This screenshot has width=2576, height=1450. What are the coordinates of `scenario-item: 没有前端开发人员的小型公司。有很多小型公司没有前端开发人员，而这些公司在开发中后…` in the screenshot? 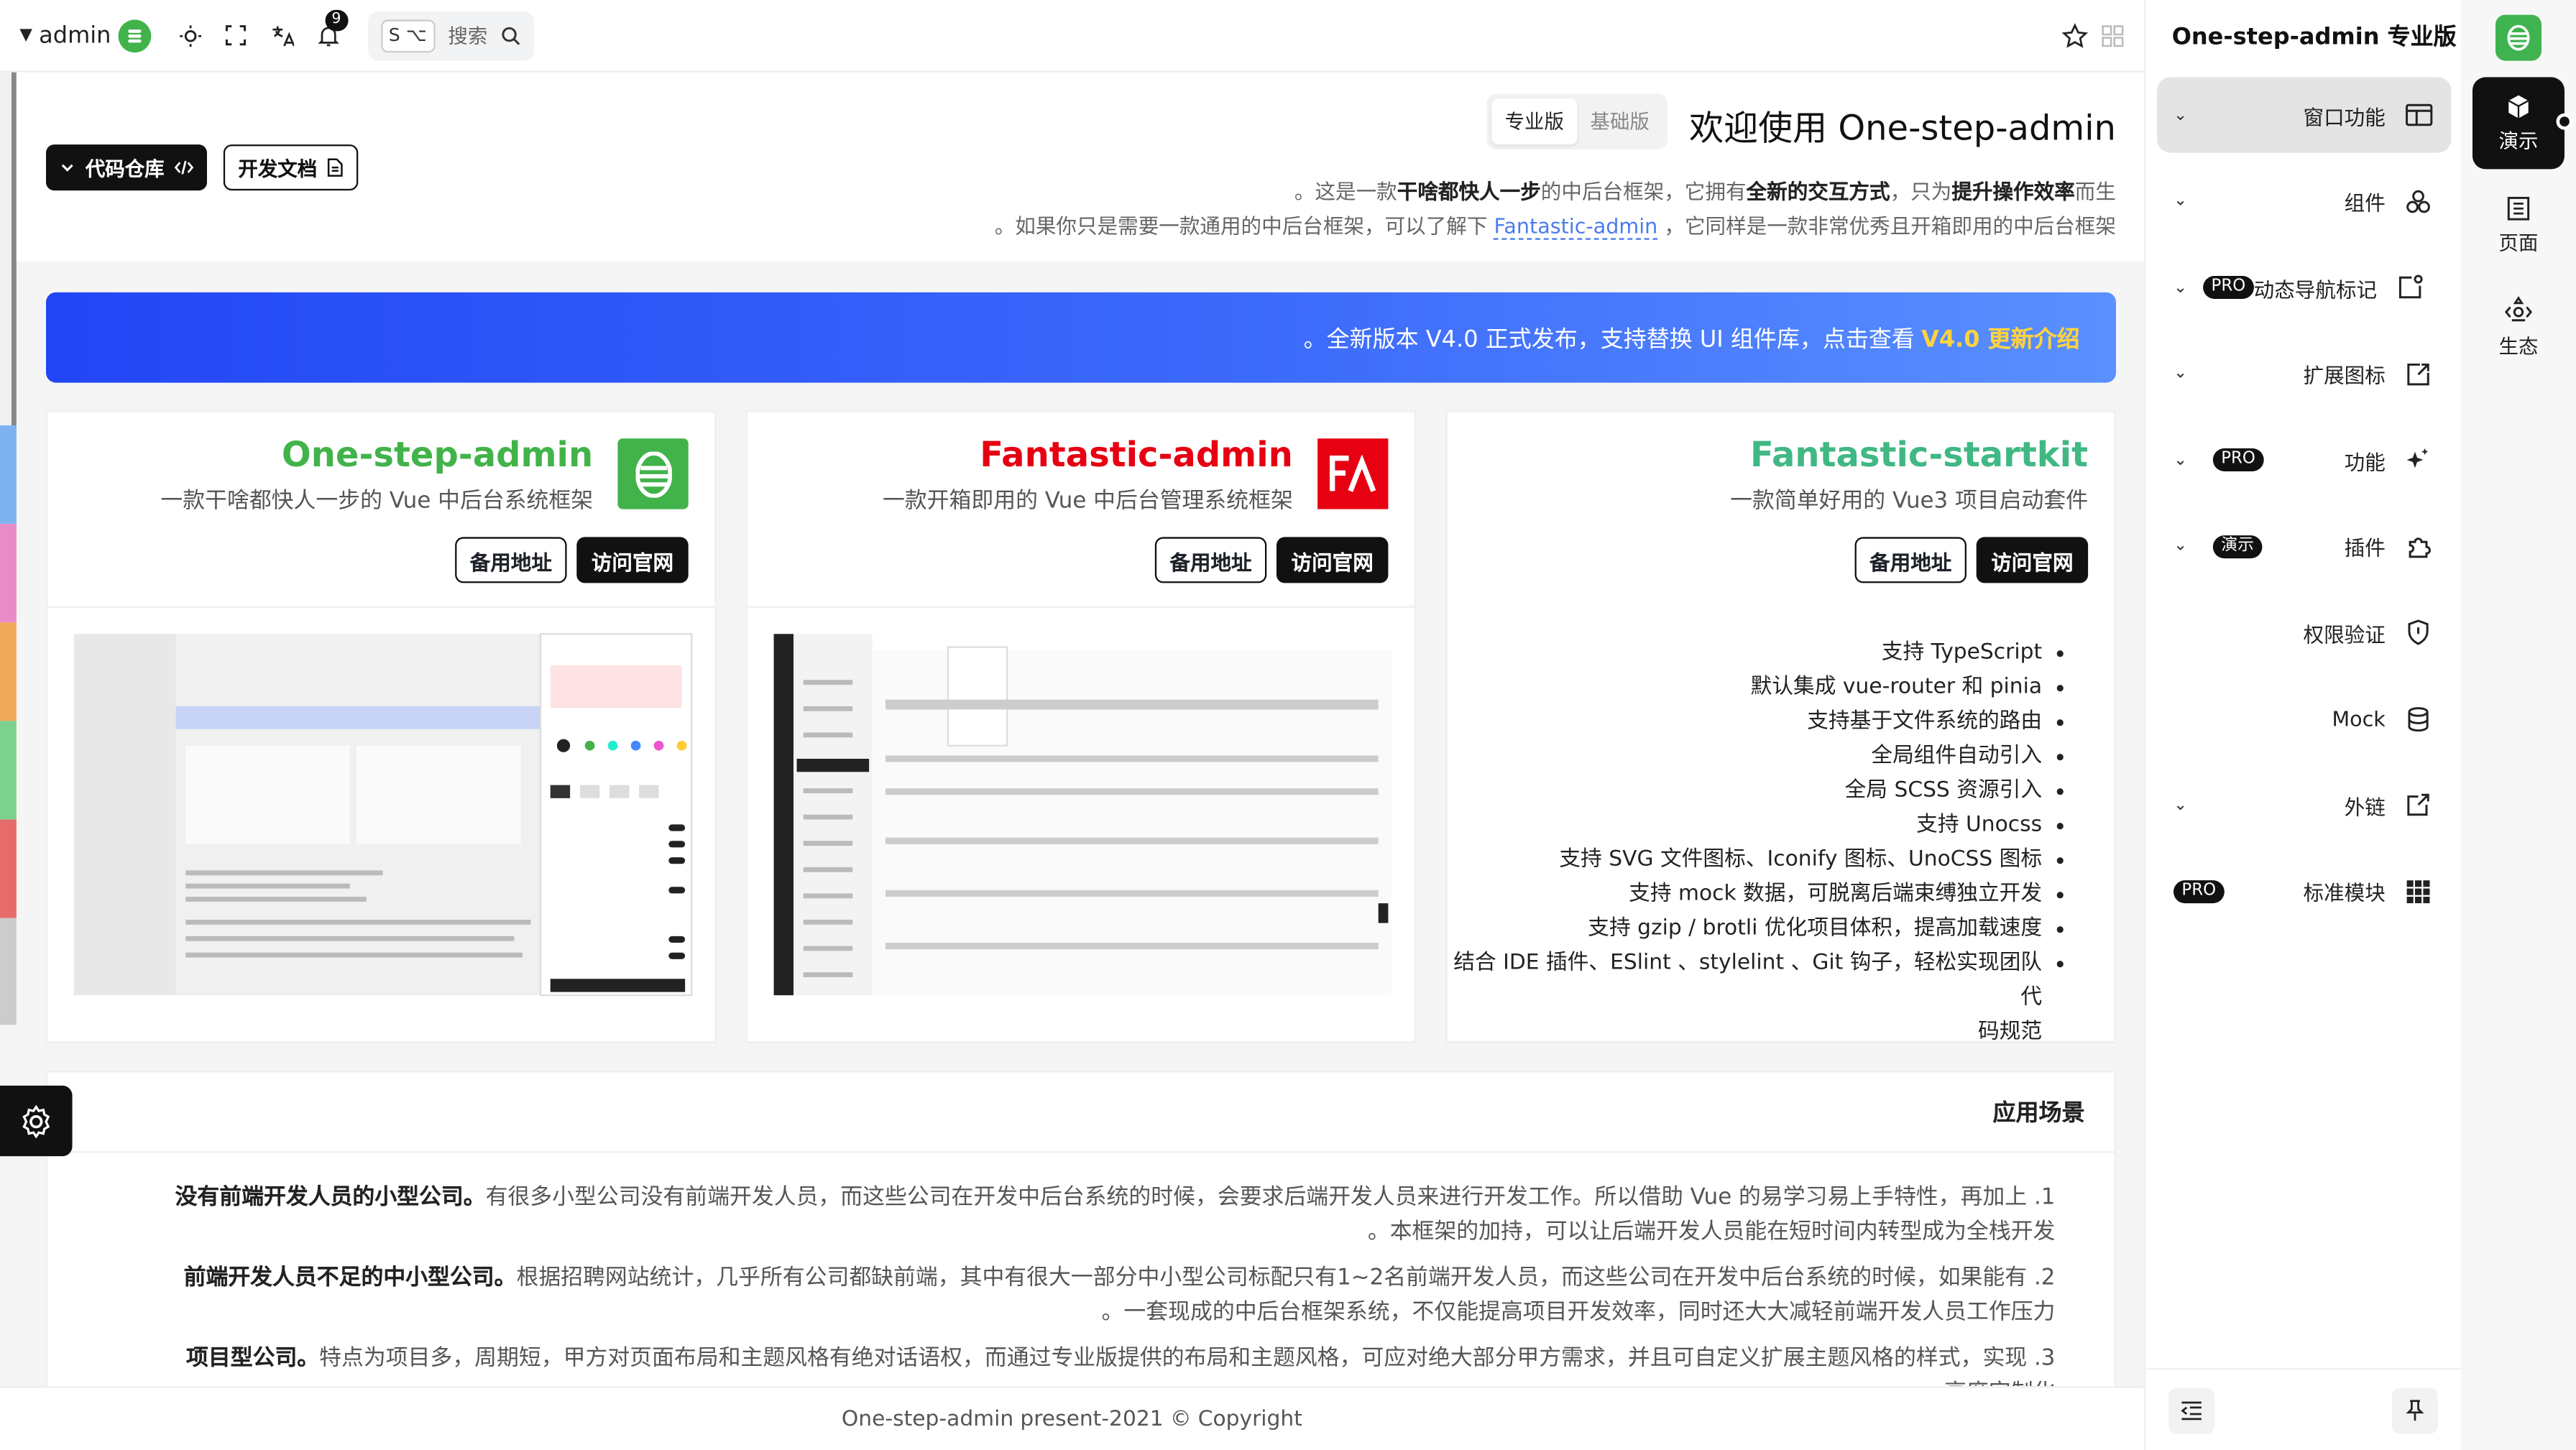 It's located at (1115, 1214).